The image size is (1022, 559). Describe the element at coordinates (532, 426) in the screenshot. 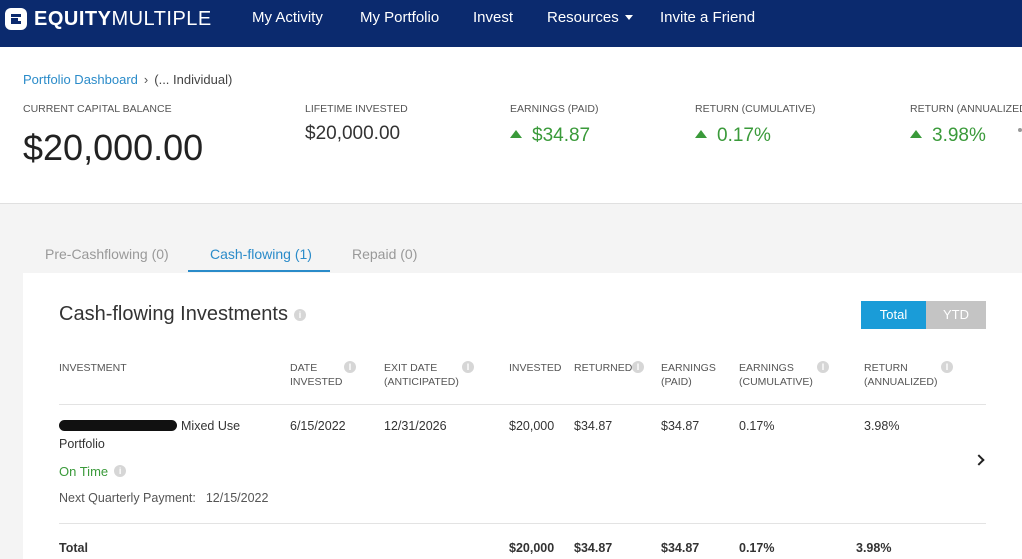

I see `cell-invested: $20,000` at that location.